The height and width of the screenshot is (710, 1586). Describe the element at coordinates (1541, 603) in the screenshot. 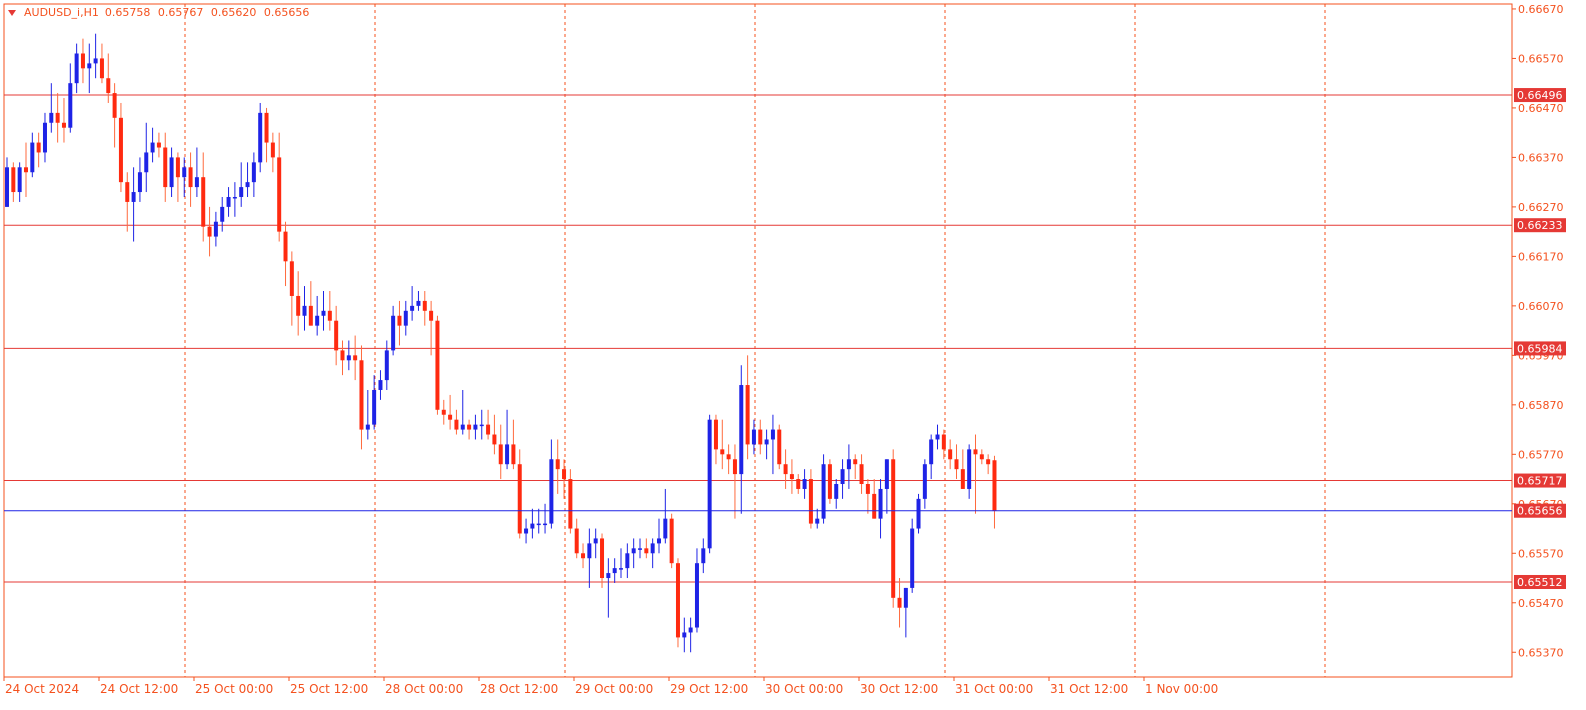

I see `y-tick-label: 0.65470` at that location.